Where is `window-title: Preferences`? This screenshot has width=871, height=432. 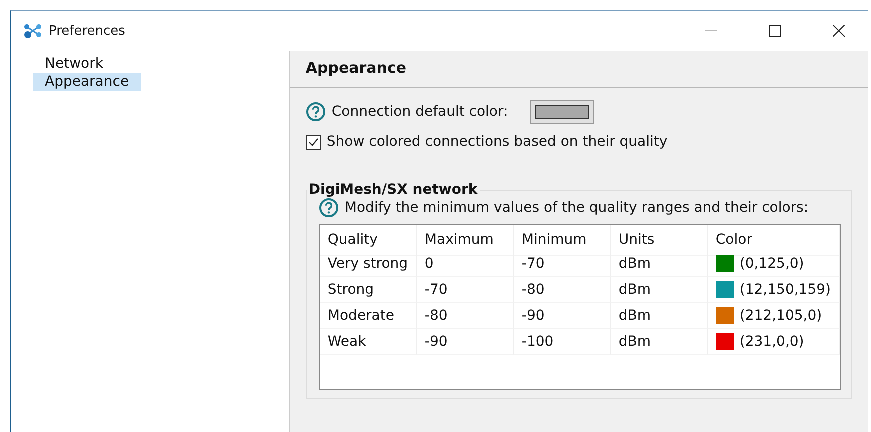 window-title: Preferences is located at coordinates (87, 31).